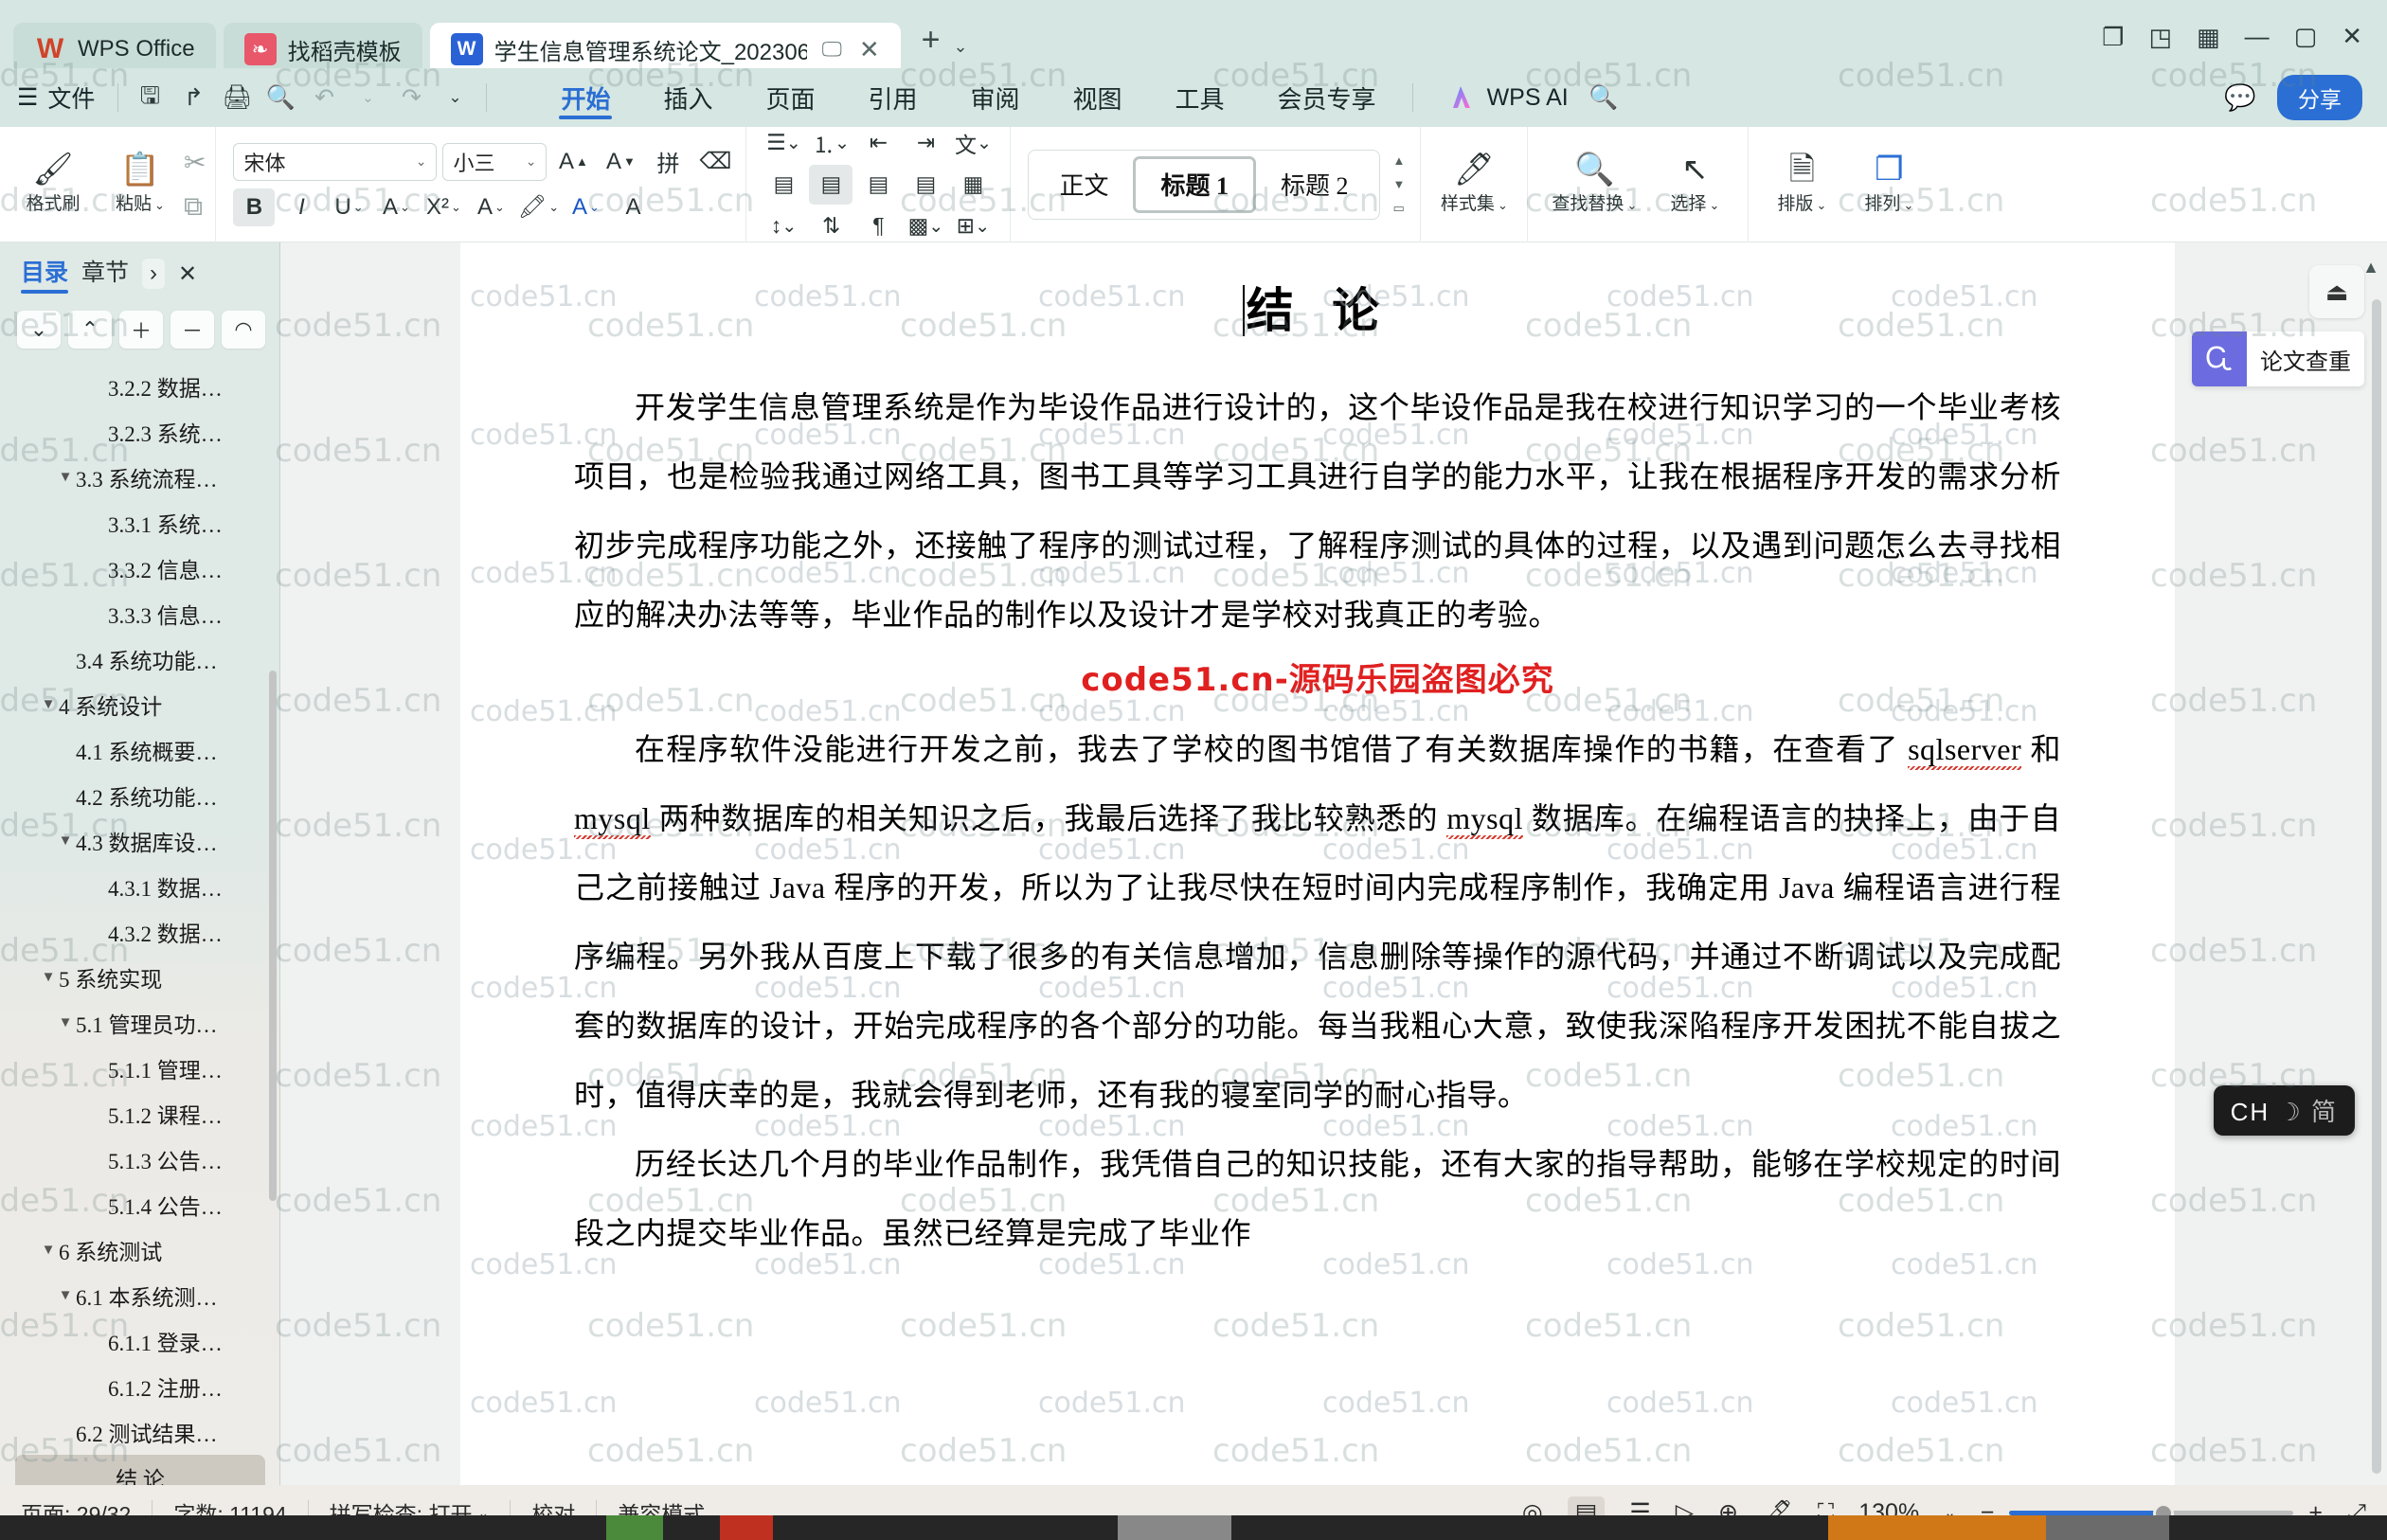 The width and height of the screenshot is (2387, 1540). Describe the element at coordinates (538, 207) in the screenshot. I see `highlight-icon: 🖍 ⌄` at that location.